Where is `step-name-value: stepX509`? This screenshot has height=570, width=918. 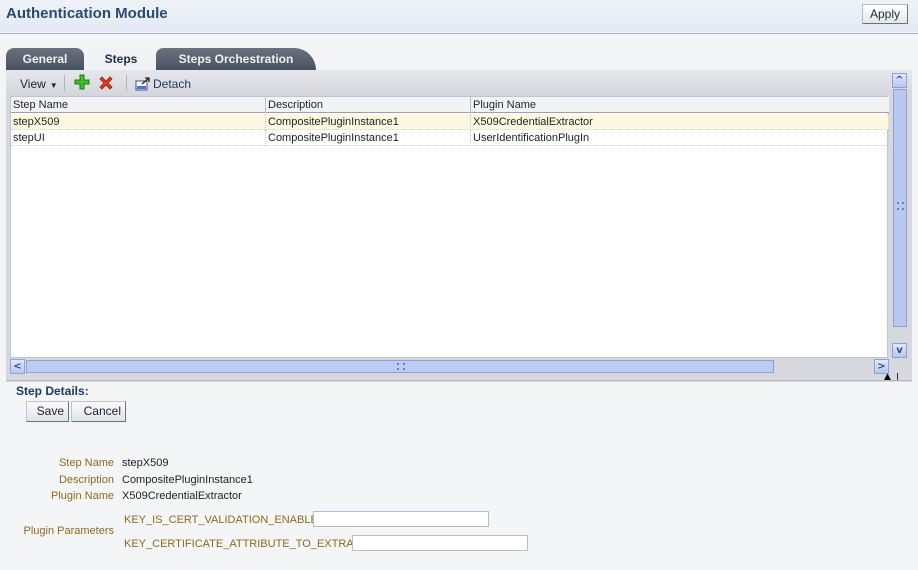 step-name-value: stepX509 is located at coordinates (145, 463).